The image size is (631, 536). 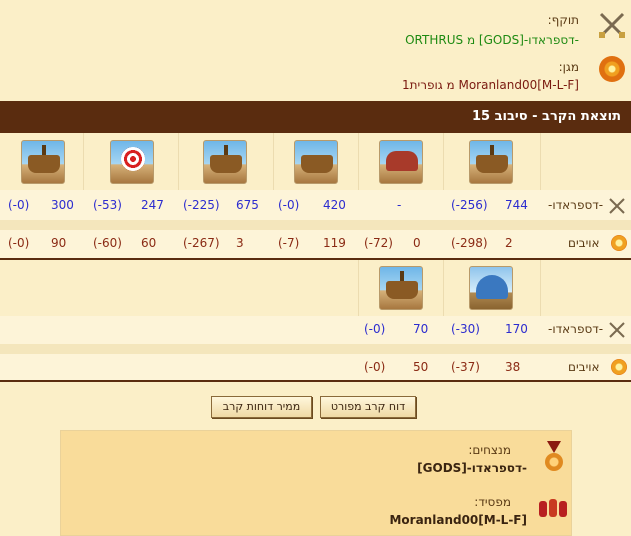 I want to click on medal-icon, so click(x=554, y=458).